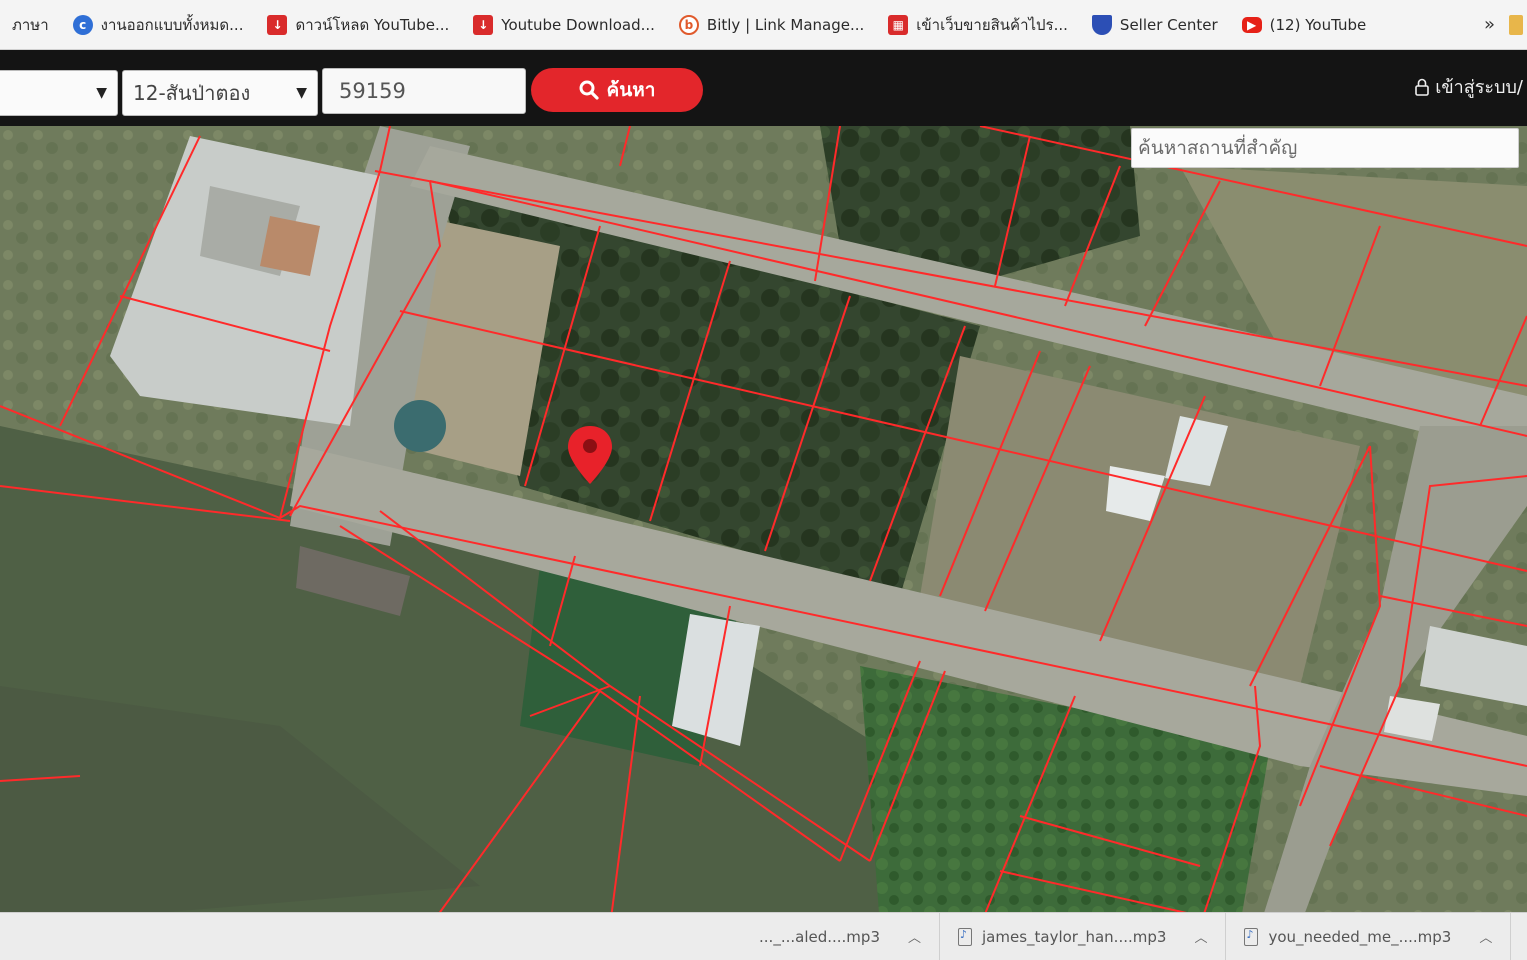 The width and height of the screenshot is (1527, 960). What do you see at coordinates (192, 93) in the screenshot?
I see `district-select-value: 12-สันป่าตอง` at bounding box center [192, 93].